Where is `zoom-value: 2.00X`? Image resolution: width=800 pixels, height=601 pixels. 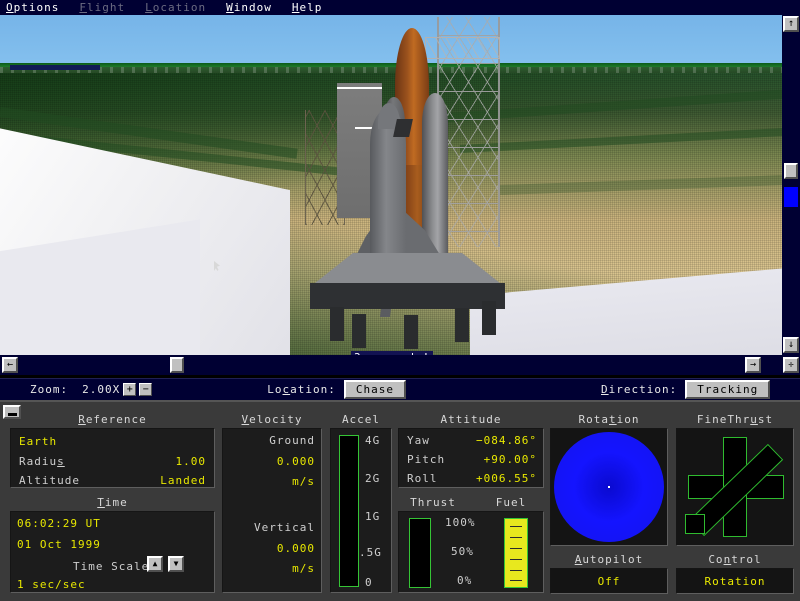
zoom-value: 2.00X is located at coordinates (101, 389).